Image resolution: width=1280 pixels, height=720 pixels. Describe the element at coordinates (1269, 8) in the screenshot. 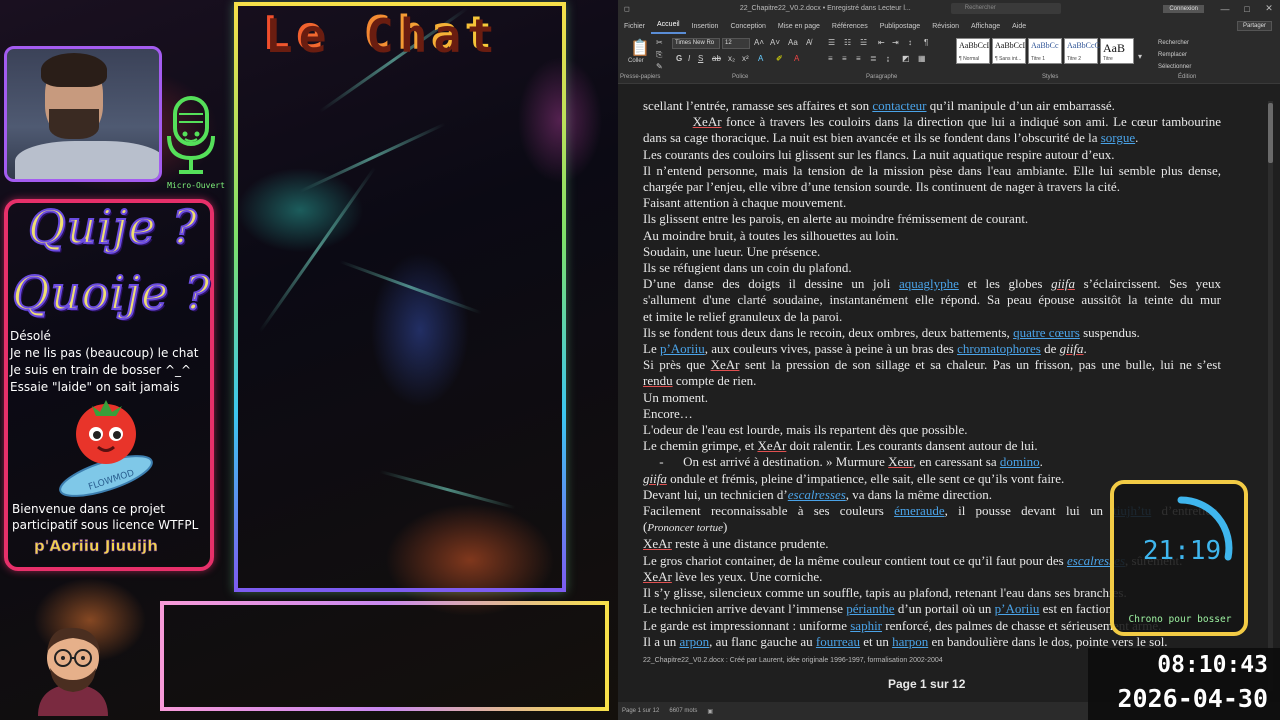

I see `close-button: ✕` at that location.